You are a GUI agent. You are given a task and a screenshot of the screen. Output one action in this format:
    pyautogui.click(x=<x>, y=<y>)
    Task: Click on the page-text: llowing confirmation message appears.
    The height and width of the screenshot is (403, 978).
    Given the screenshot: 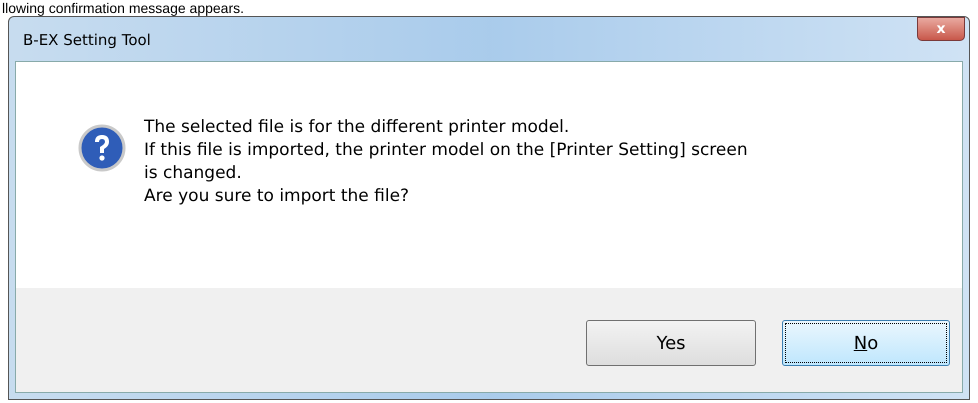 What is the action you would take?
    pyautogui.click(x=122, y=8)
    